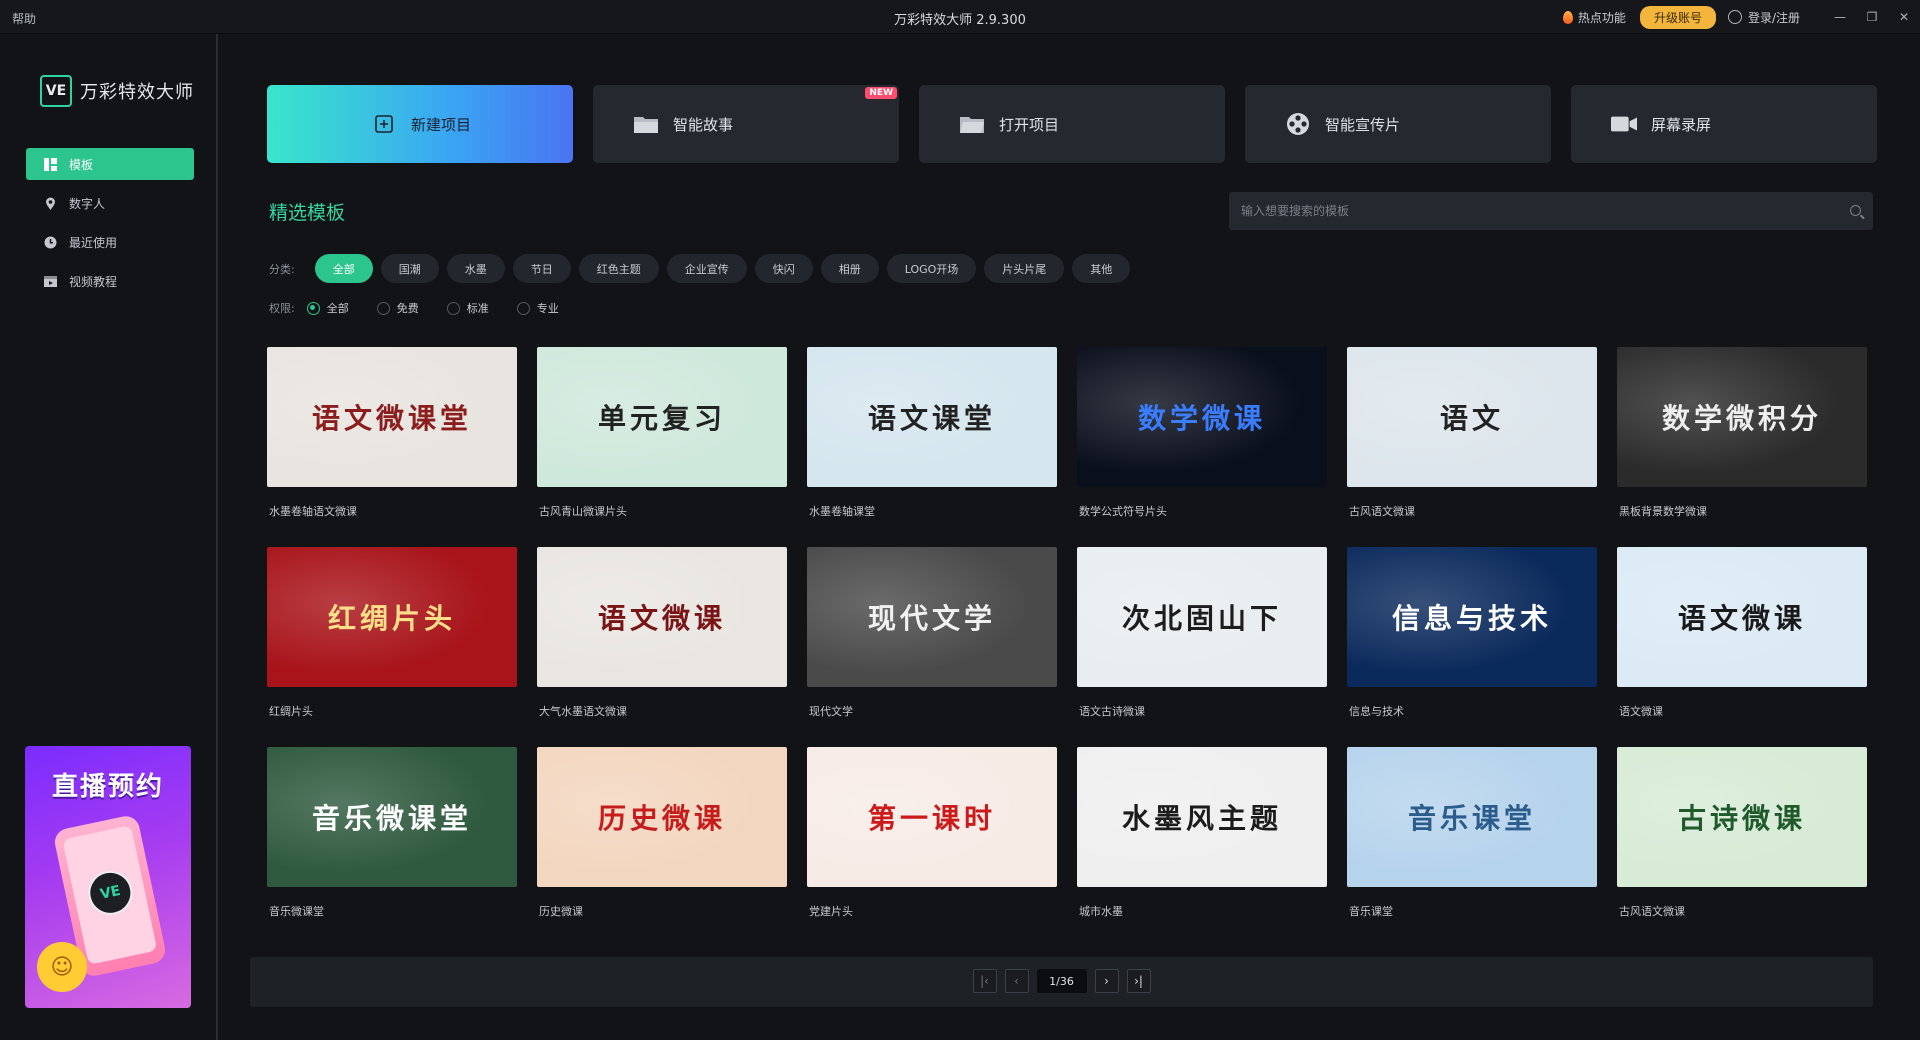 The width and height of the screenshot is (1920, 1040). I want to click on chip-intro-outro: 片头片尾, so click(1024, 268).